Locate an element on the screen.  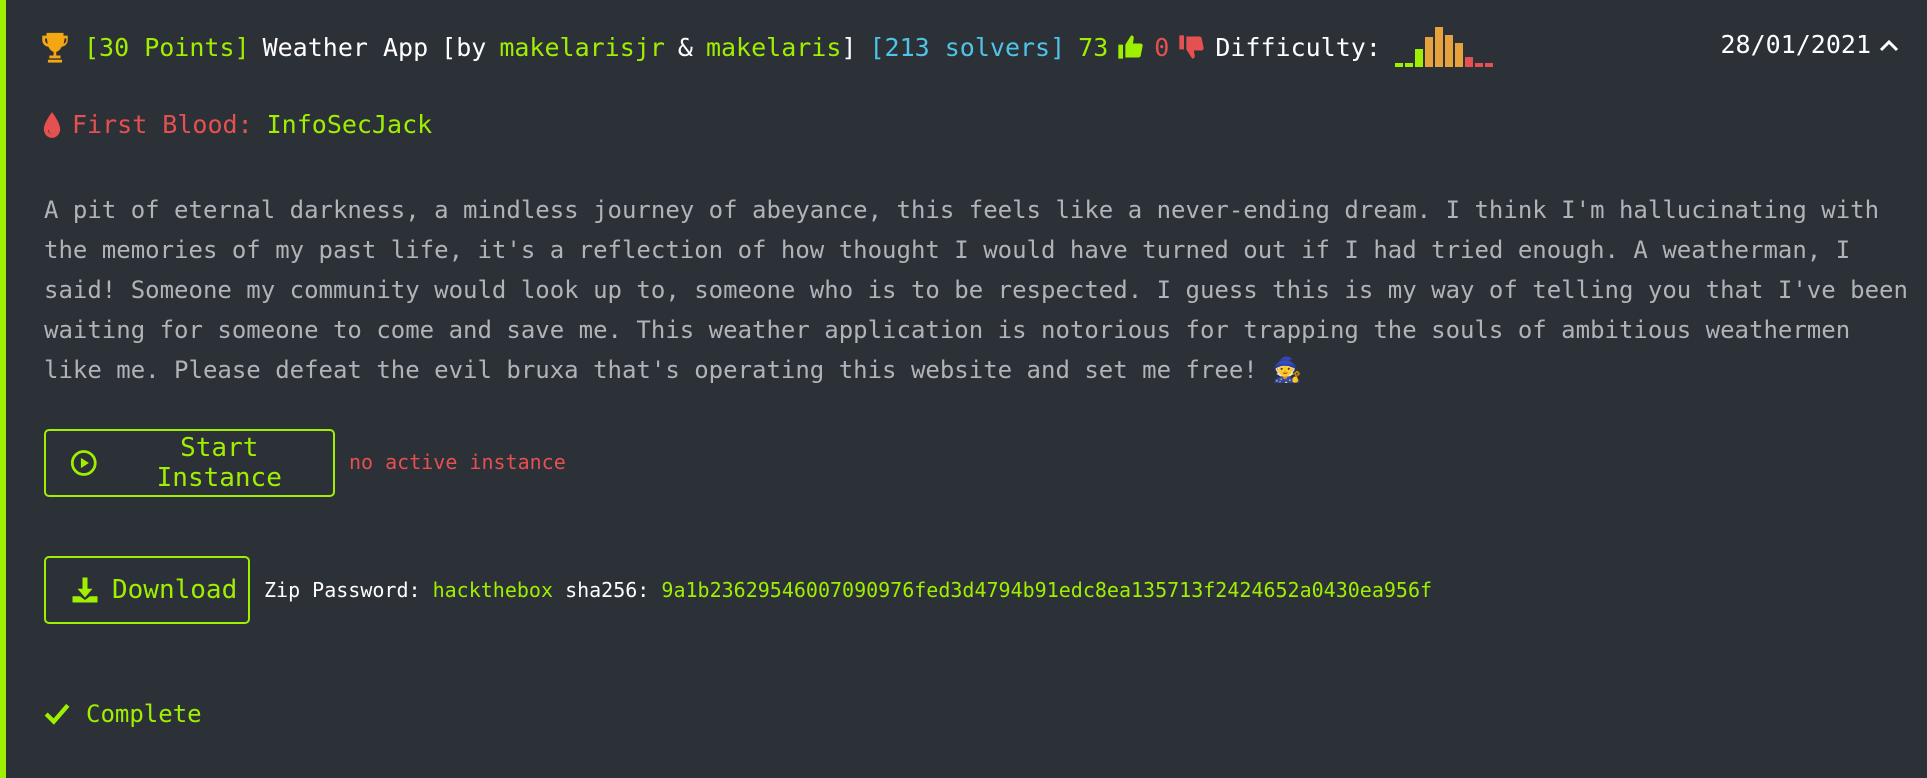
first-blood: First Blood: InfoSecJack is located at coordinates (237, 124).